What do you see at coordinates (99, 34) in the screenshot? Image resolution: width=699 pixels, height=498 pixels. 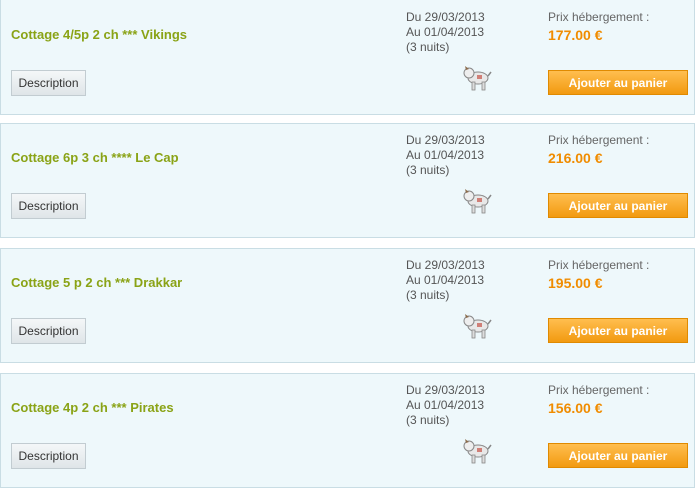 I see `listing-title: Cottage 4/5p 2 ch *** Vikings` at bounding box center [99, 34].